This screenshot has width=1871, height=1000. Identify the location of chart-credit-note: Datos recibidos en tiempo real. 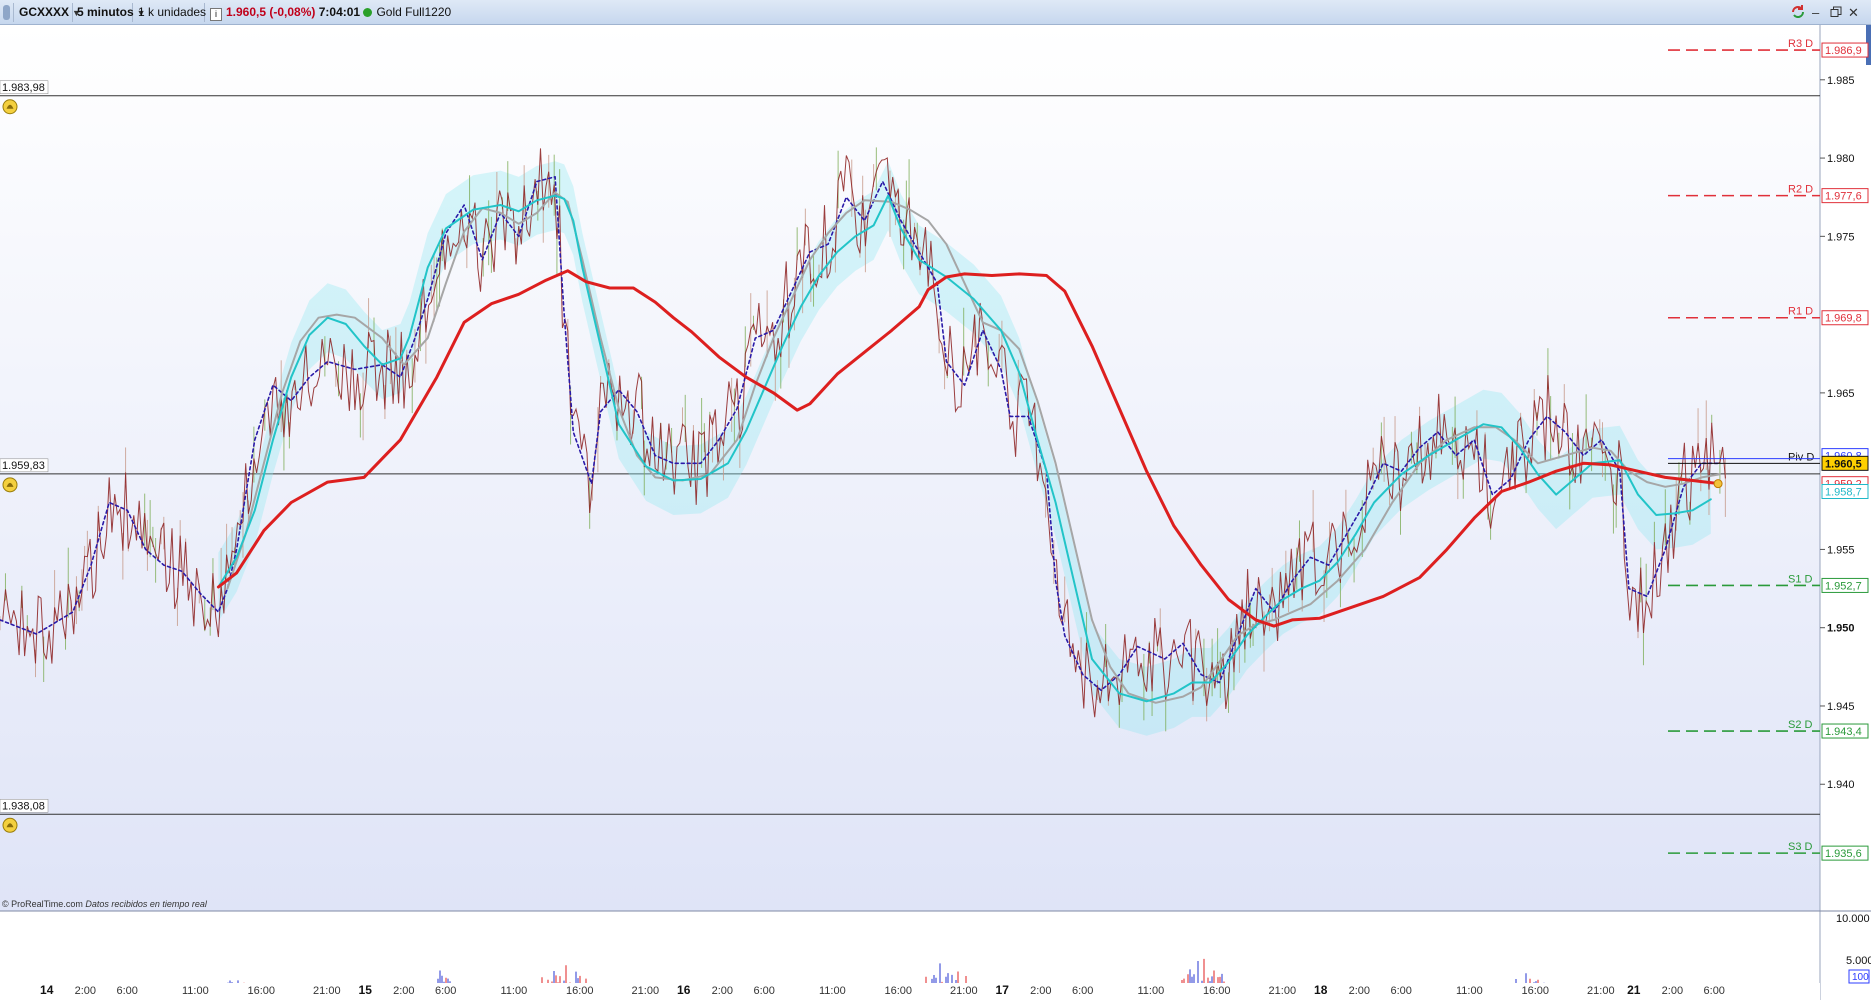
(146, 904).